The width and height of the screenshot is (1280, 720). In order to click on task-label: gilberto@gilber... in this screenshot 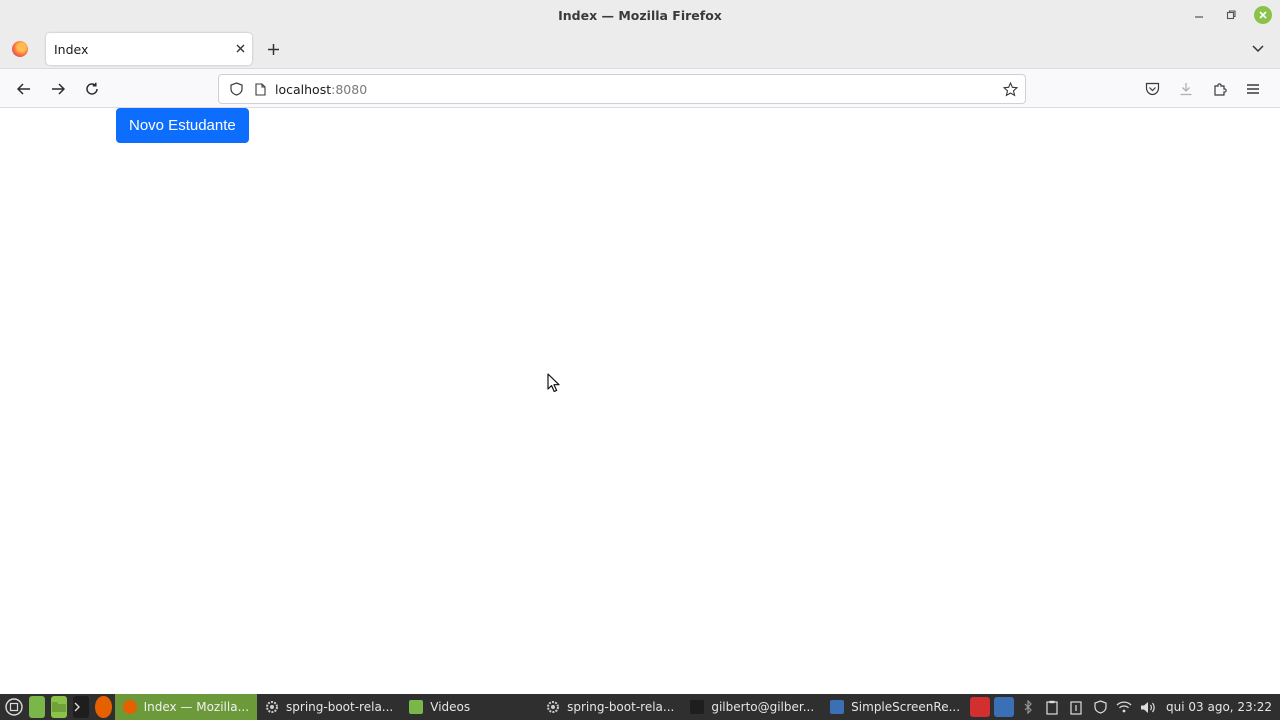, I will do `click(763, 707)`.